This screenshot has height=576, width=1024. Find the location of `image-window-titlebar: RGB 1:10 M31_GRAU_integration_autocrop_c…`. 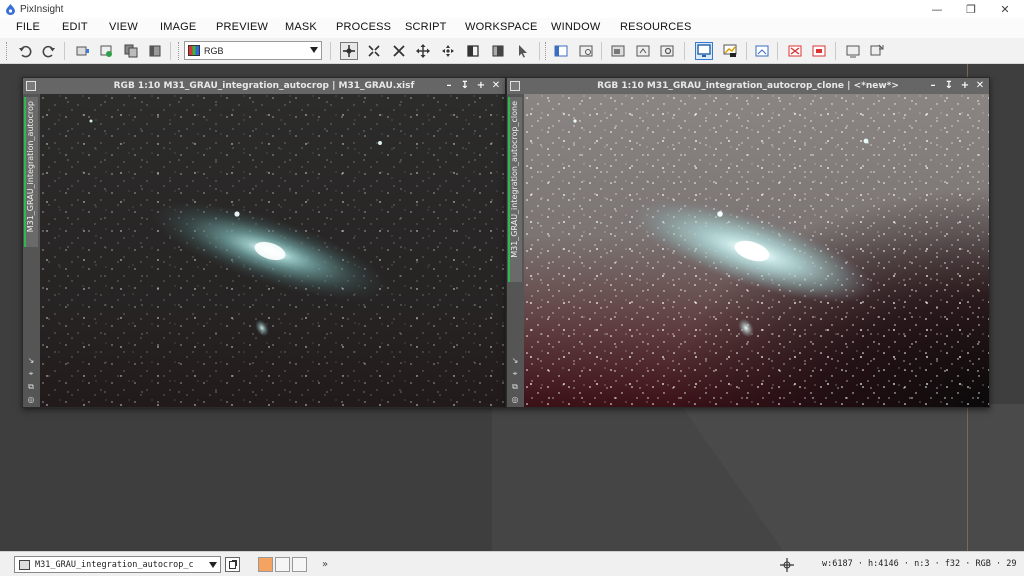

image-window-titlebar: RGB 1:10 M31_GRAU_integration_autocrop_c… is located at coordinates (748, 86).